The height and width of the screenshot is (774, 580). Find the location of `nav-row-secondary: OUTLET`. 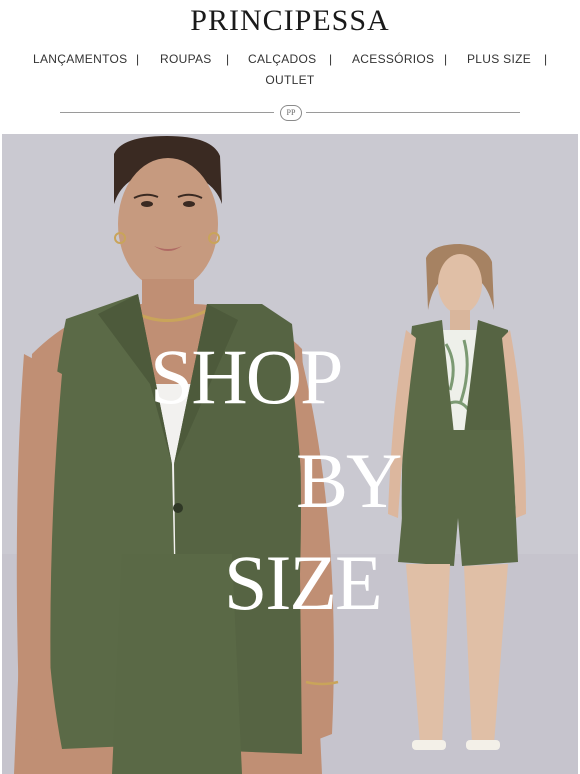

nav-row-secondary: OUTLET is located at coordinates (290, 80).